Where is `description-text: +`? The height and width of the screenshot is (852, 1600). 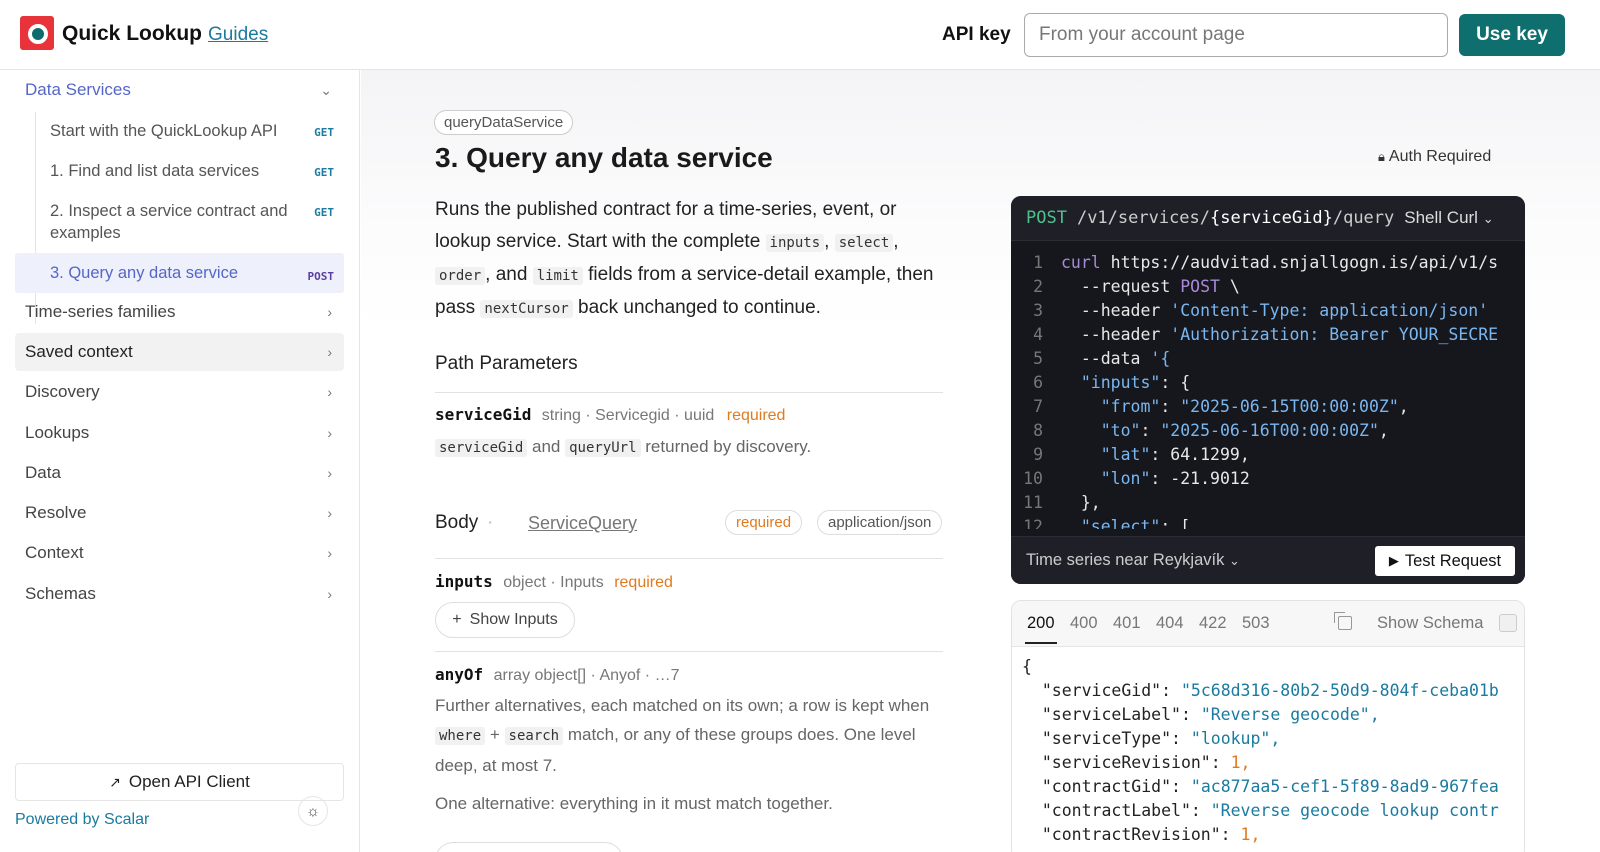
description-text: + is located at coordinates (495, 734).